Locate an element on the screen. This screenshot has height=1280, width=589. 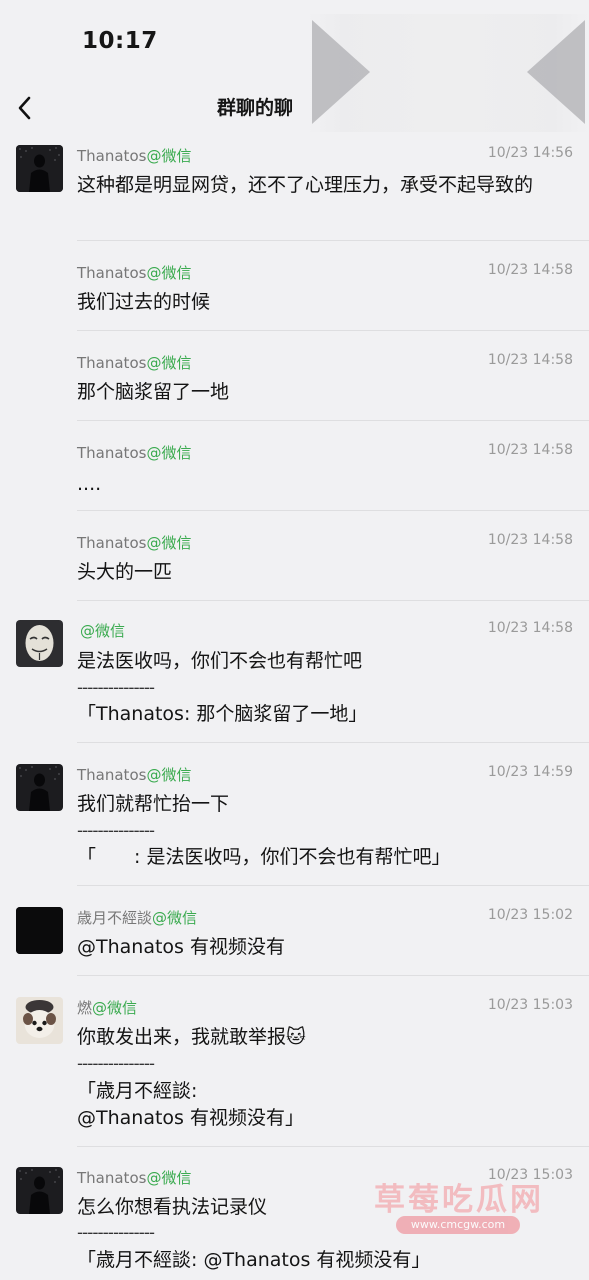
message-meta: @微信 is located at coordinates (102, 630).